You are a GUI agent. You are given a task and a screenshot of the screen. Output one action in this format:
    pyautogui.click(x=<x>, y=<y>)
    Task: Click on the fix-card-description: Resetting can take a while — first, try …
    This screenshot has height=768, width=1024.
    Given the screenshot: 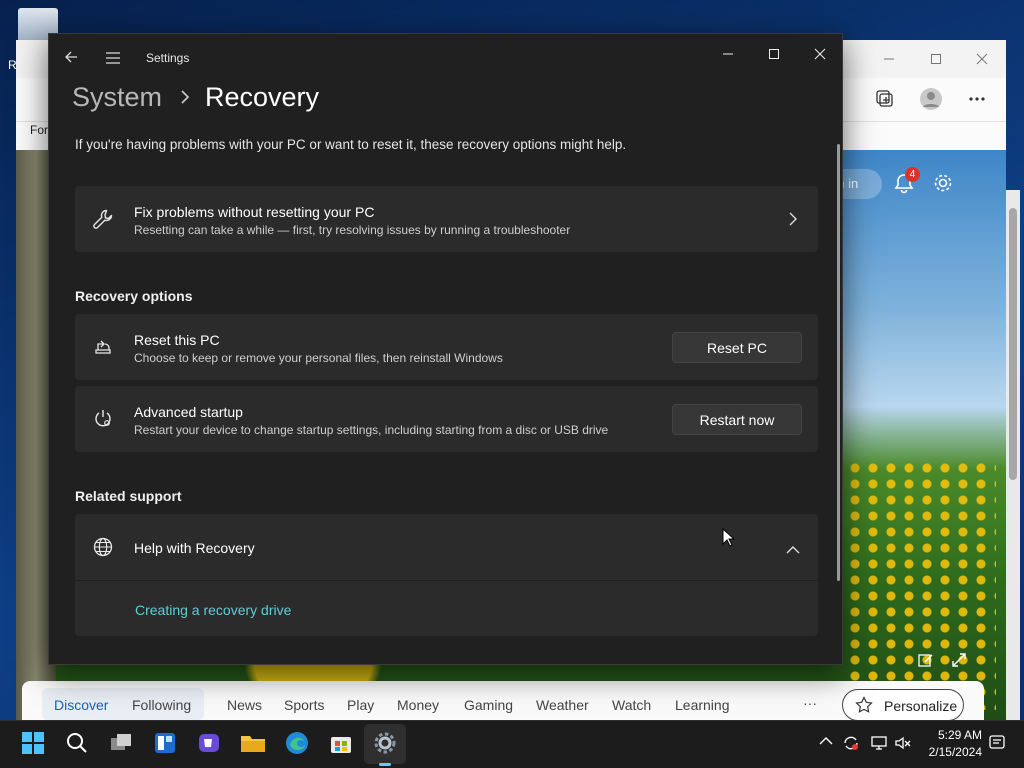 What is the action you would take?
    pyautogui.click(x=352, y=230)
    